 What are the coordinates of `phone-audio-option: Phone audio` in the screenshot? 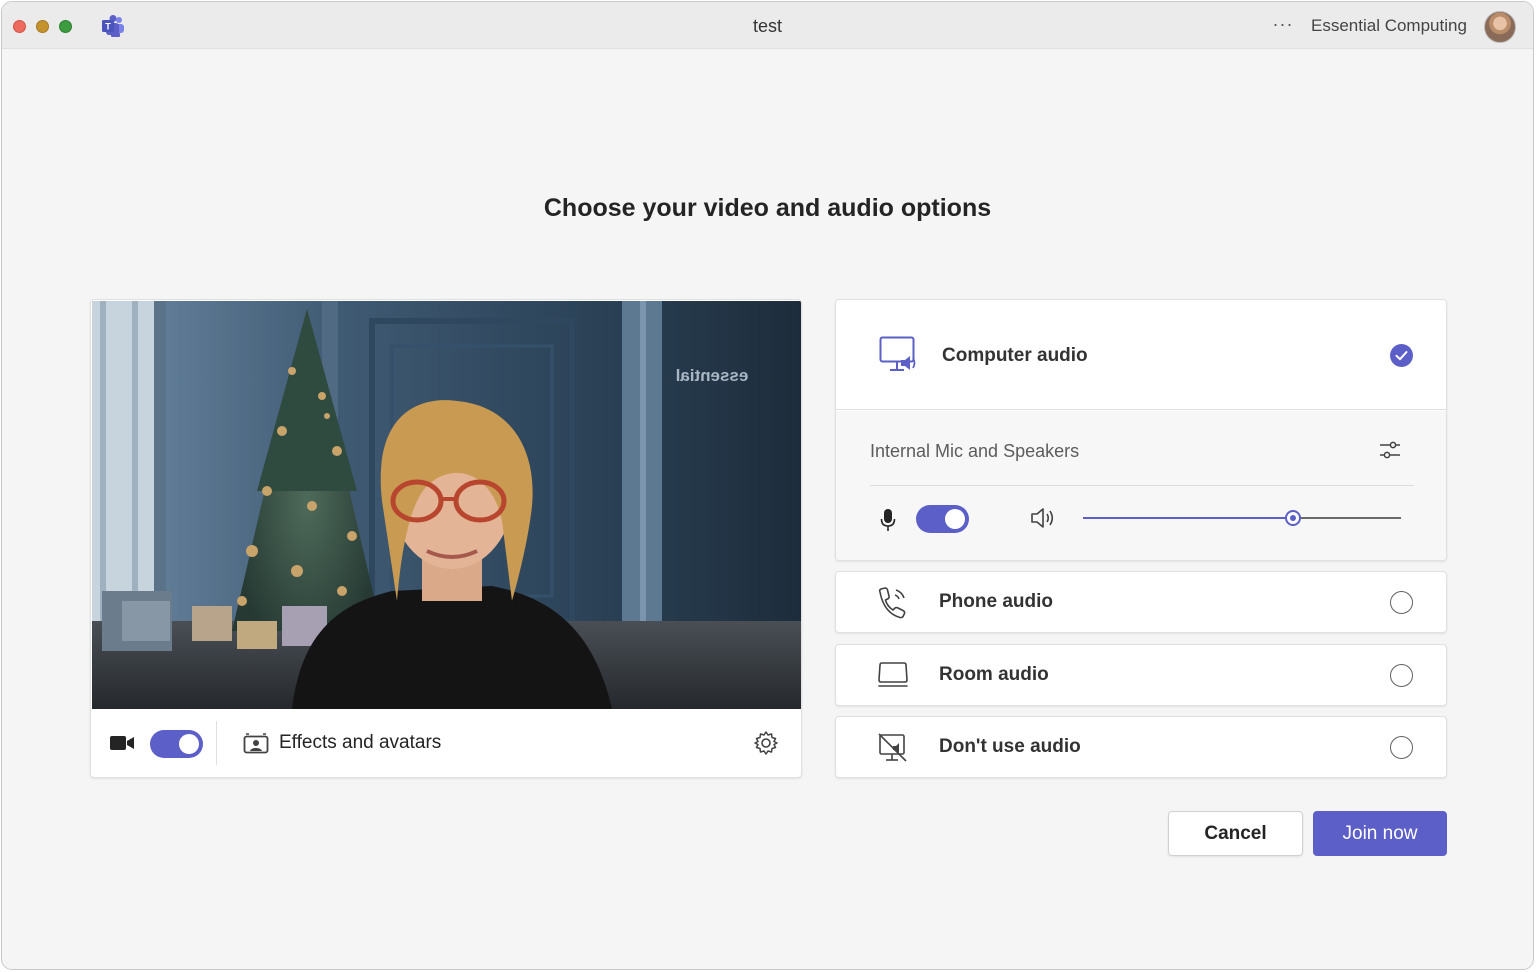 It's located at (1141, 602).